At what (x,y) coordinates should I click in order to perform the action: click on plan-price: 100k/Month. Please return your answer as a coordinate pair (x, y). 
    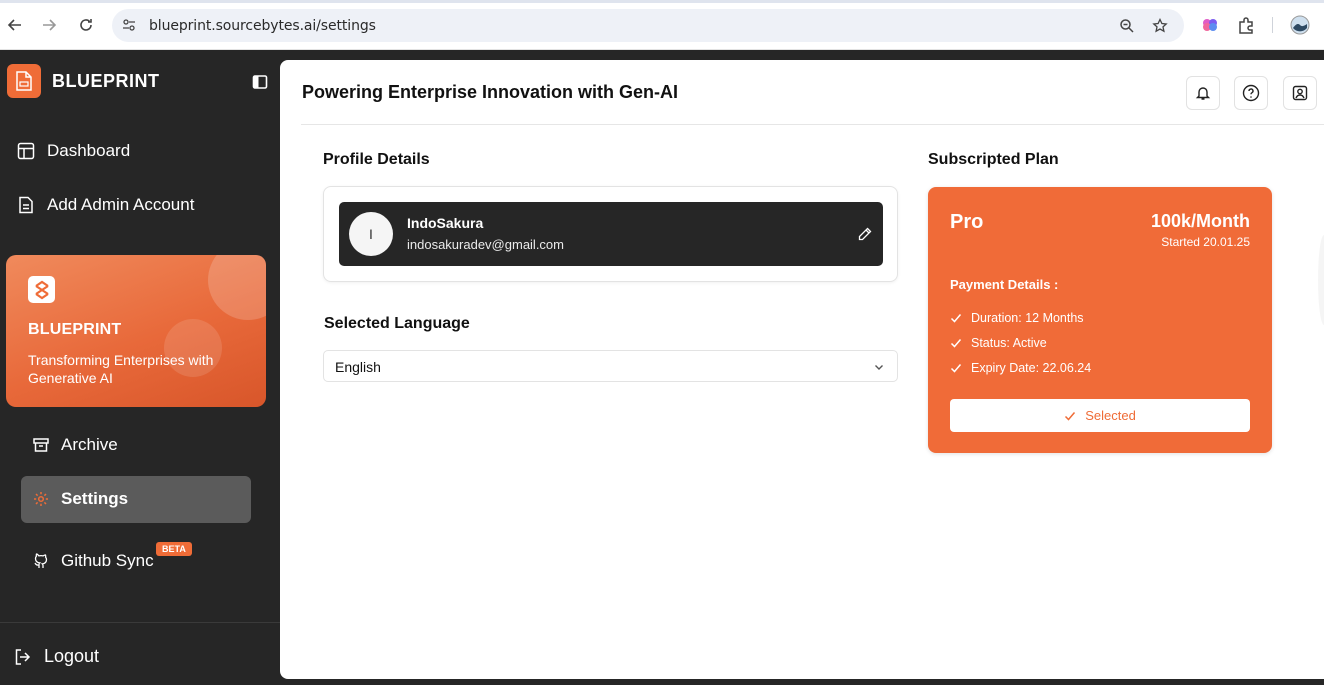
    Looking at the image, I should click on (1200, 221).